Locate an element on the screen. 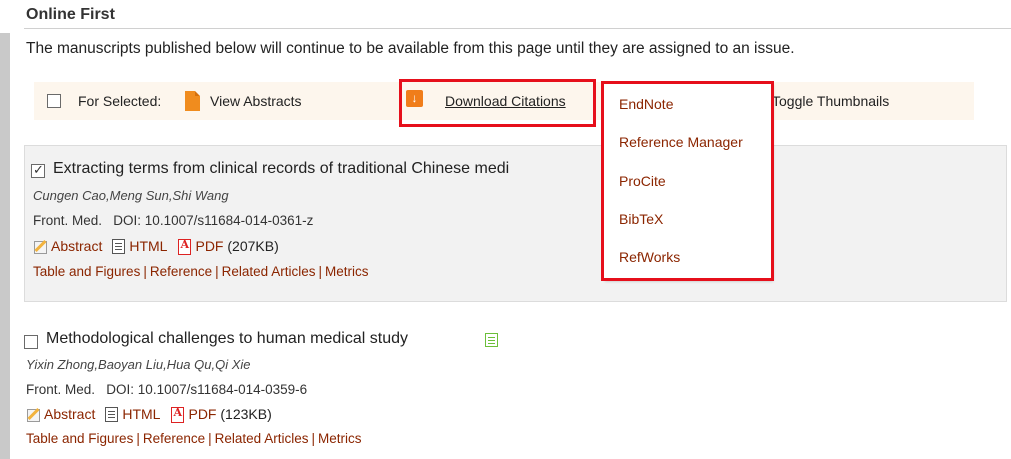 The image size is (1011, 459). download-highlight-box is located at coordinates (497, 103).